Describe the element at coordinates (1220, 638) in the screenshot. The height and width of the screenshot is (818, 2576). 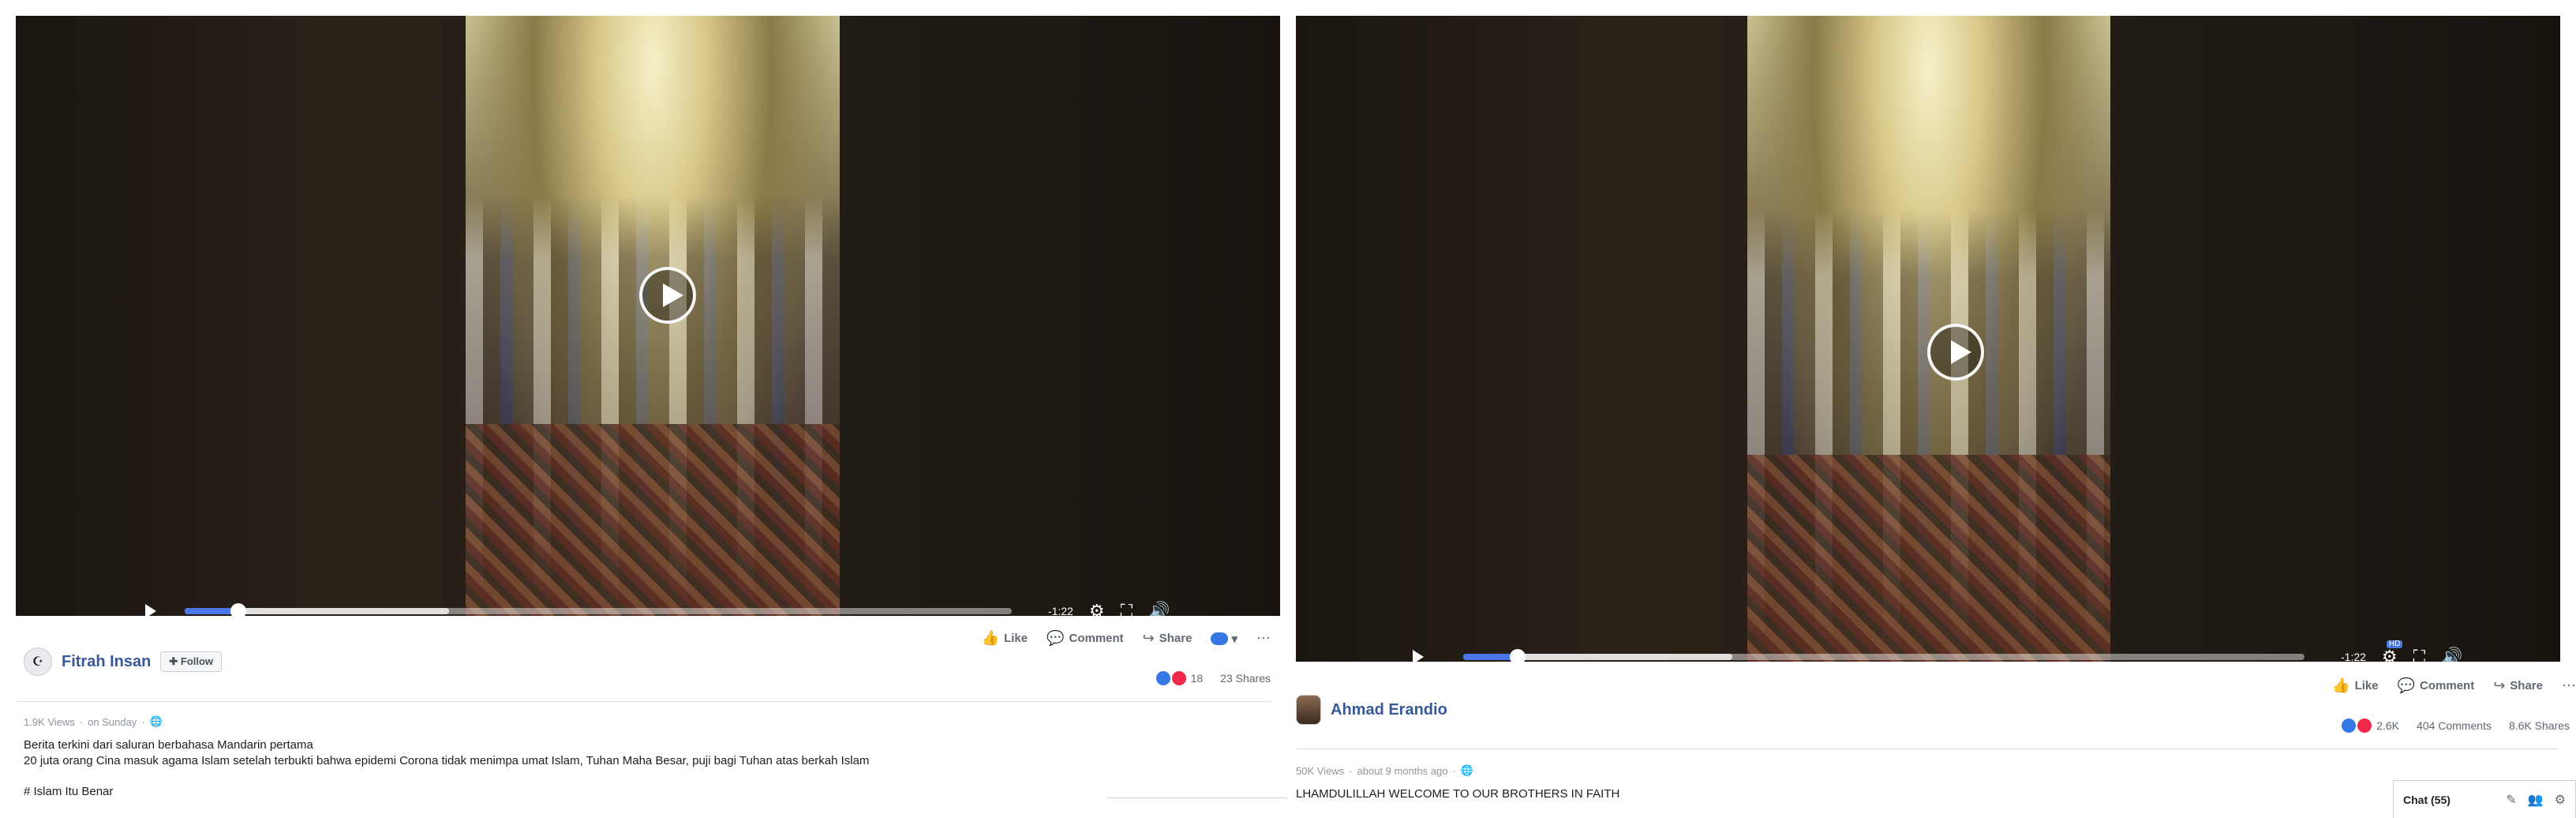
I see `reaction-chooser-icon` at that location.